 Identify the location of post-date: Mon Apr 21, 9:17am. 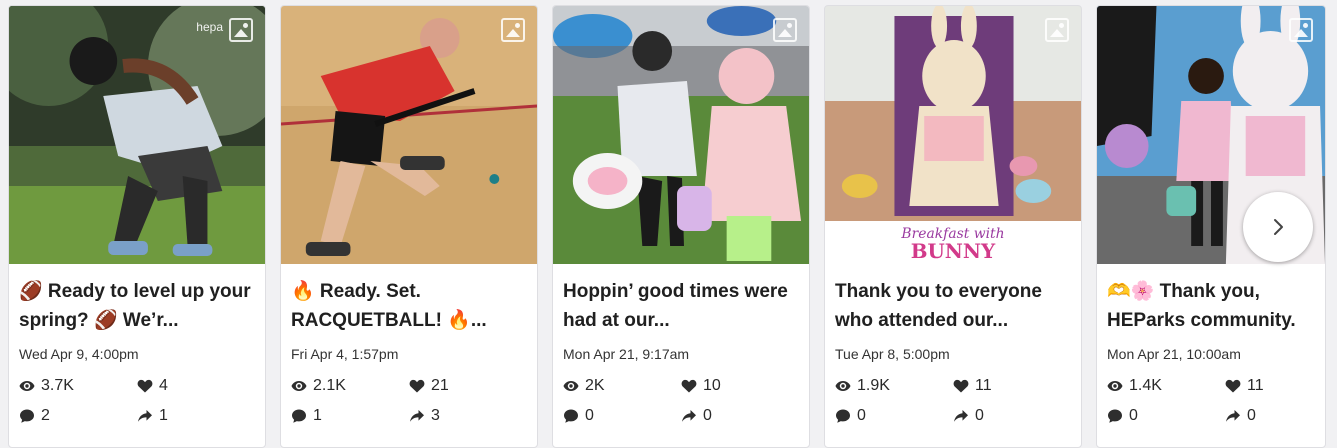
(626, 354).